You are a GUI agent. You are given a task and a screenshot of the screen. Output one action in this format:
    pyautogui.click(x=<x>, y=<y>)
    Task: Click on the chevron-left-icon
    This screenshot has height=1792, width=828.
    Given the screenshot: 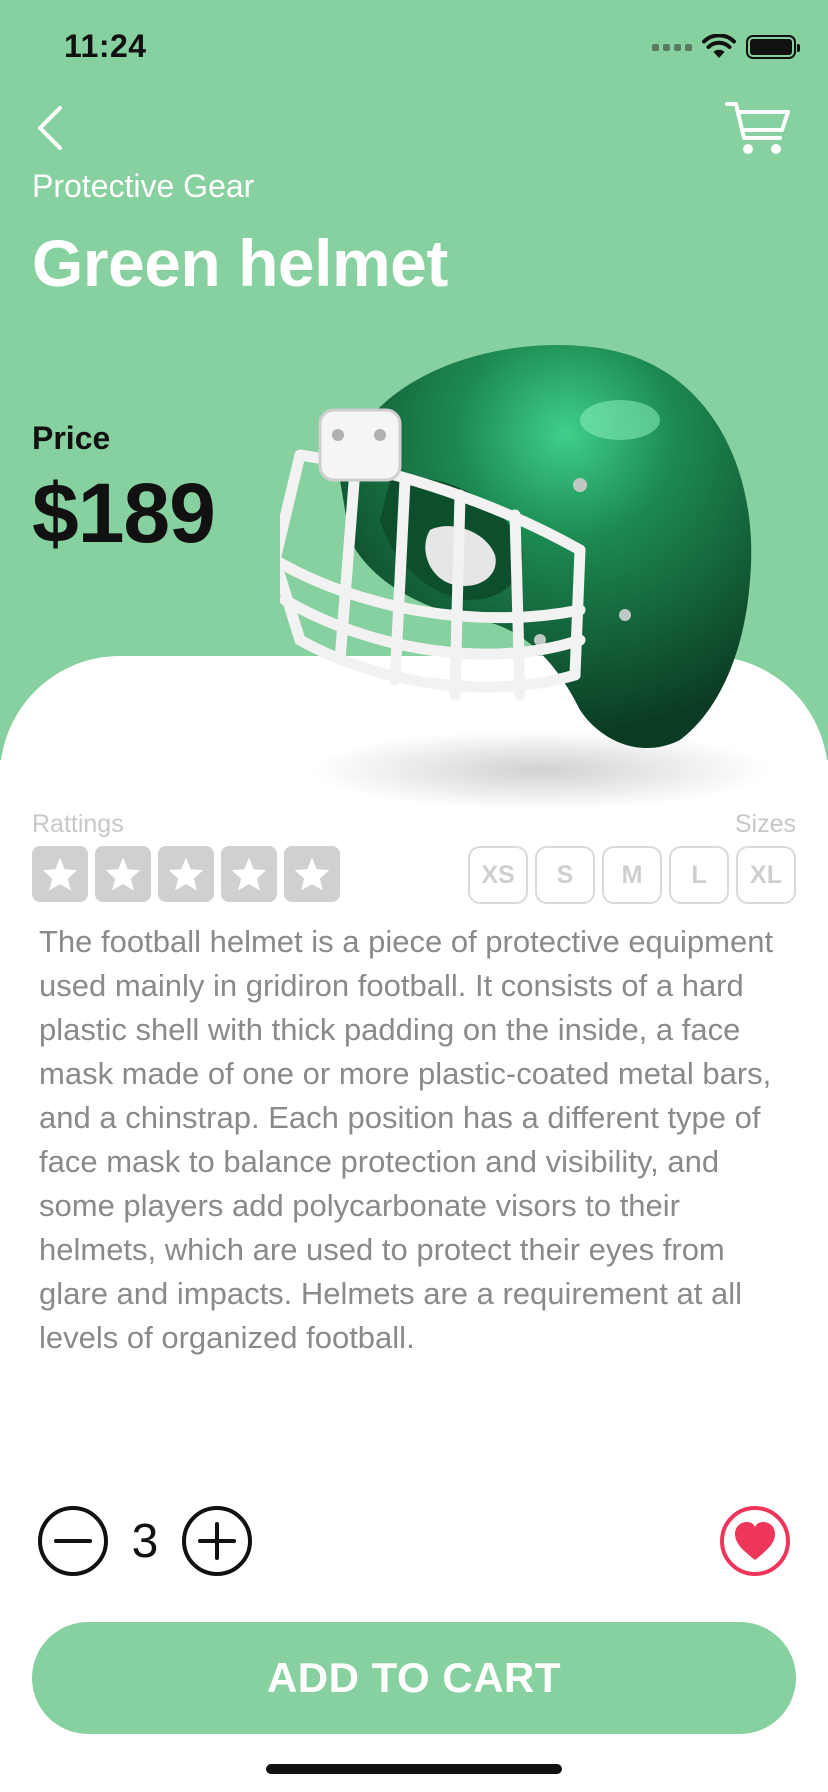 What is the action you would take?
    pyautogui.click(x=50, y=128)
    